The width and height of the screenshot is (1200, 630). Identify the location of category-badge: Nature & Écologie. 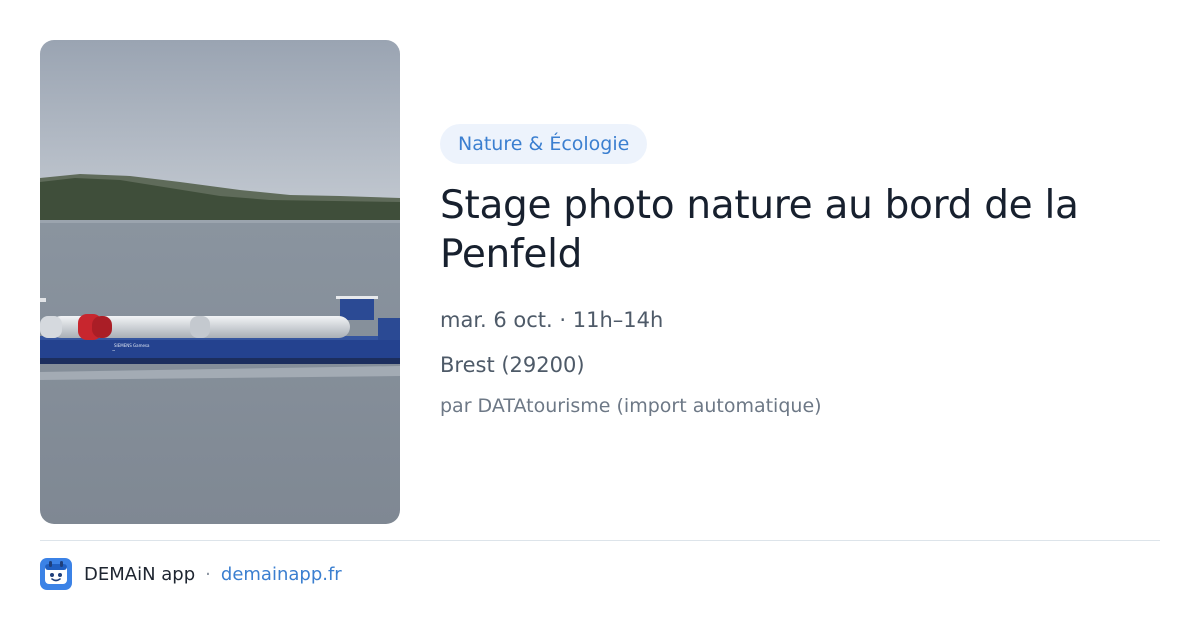
(544, 144).